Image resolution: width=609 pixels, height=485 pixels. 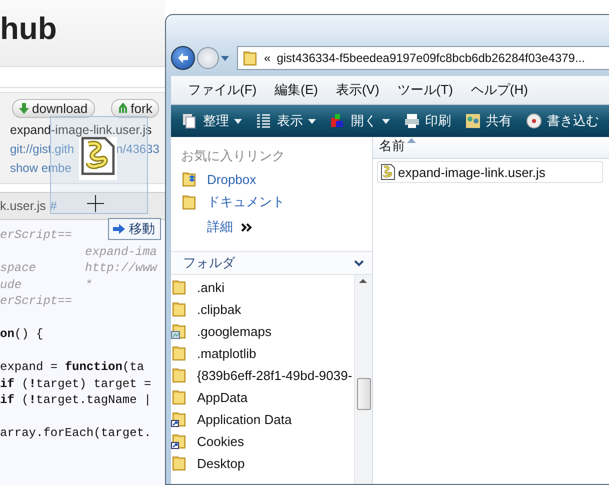 What do you see at coordinates (135, 108) in the screenshot?
I see `fork-button: fork` at bounding box center [135, 108].